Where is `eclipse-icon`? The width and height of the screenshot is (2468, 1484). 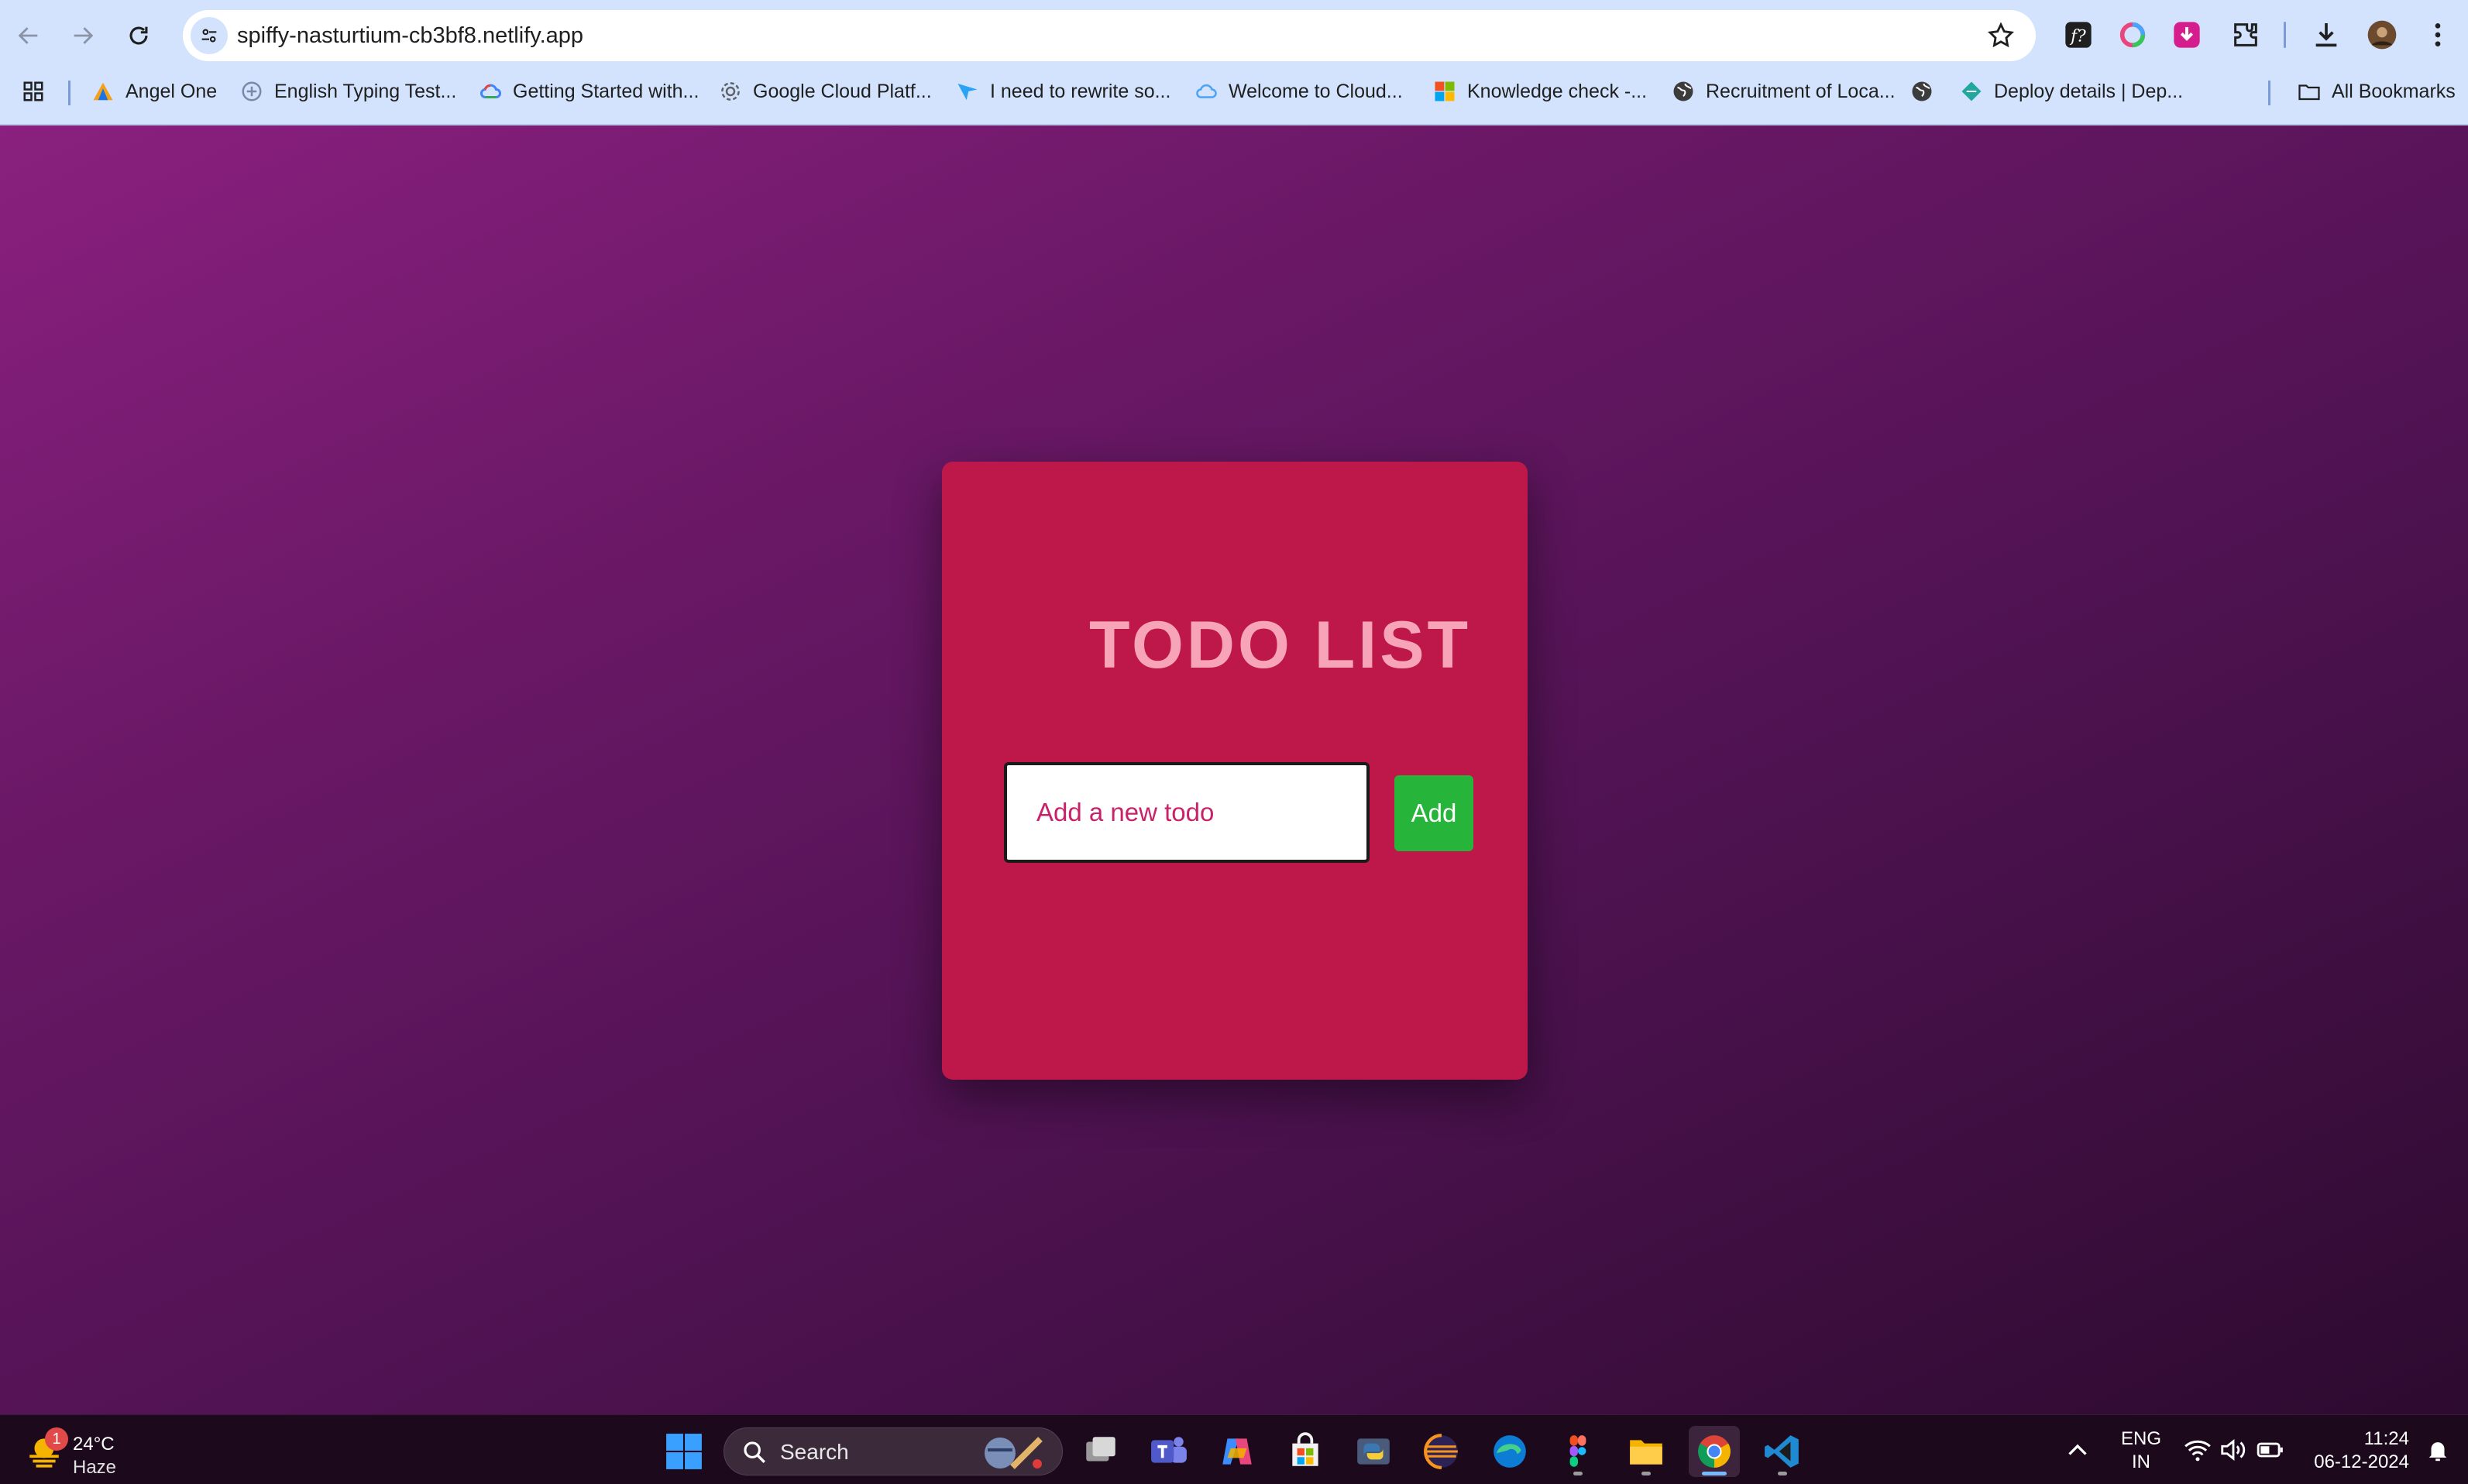
eclipse-icon is located at coordinates (1441, 1451).